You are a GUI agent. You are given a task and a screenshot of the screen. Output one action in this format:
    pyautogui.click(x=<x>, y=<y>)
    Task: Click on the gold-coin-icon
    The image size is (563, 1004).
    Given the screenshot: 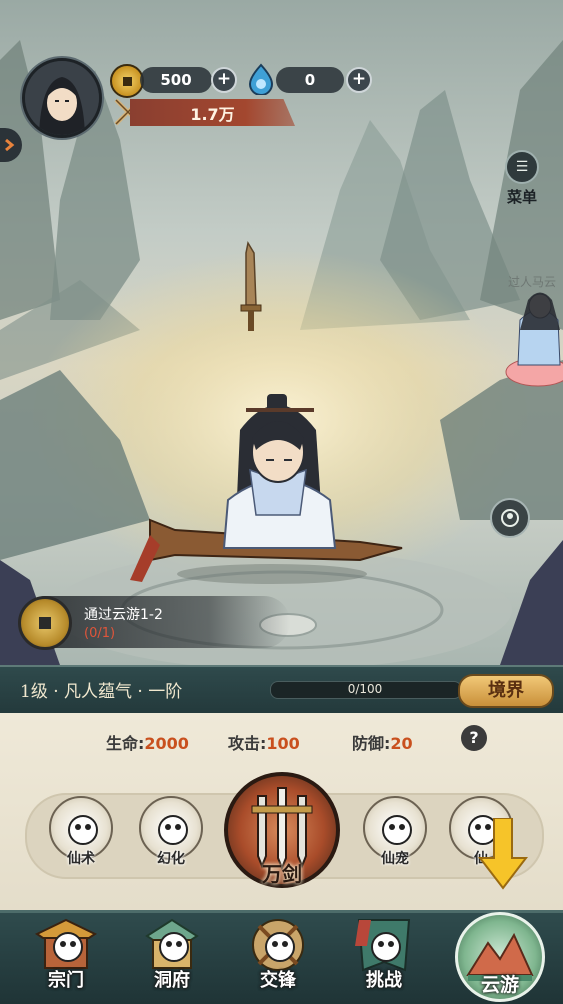 What is the action you would take?
    pyautogui.click(x=127, y=81)
    